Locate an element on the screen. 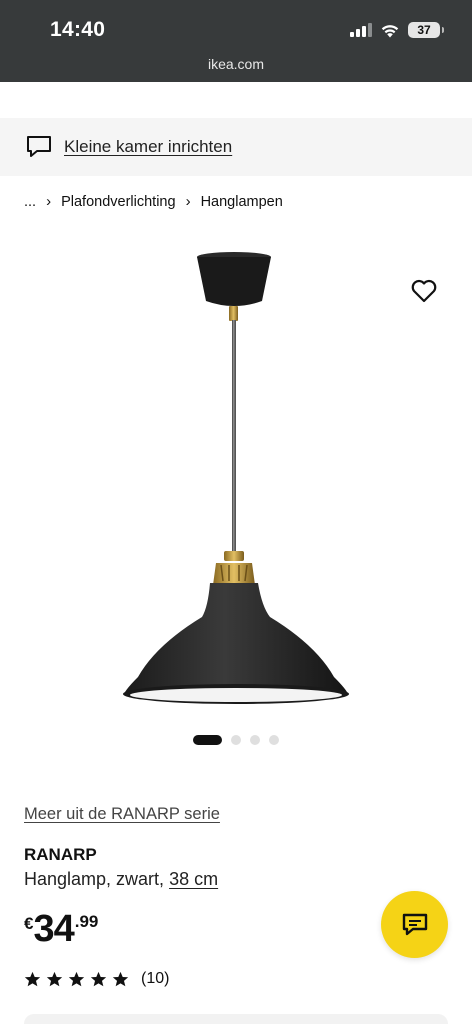 This screenshot has height=1024, width=472. chat-bubble-outline-icon is located at coordinates (39, 146).